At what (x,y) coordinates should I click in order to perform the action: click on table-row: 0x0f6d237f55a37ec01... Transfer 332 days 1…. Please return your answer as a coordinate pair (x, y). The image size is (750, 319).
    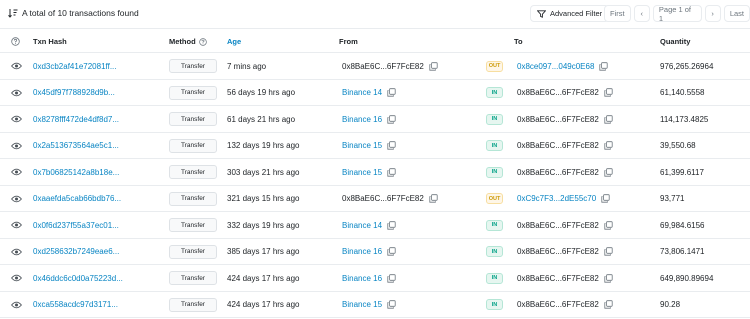
    Looking at the image, I should click on (375, 225).